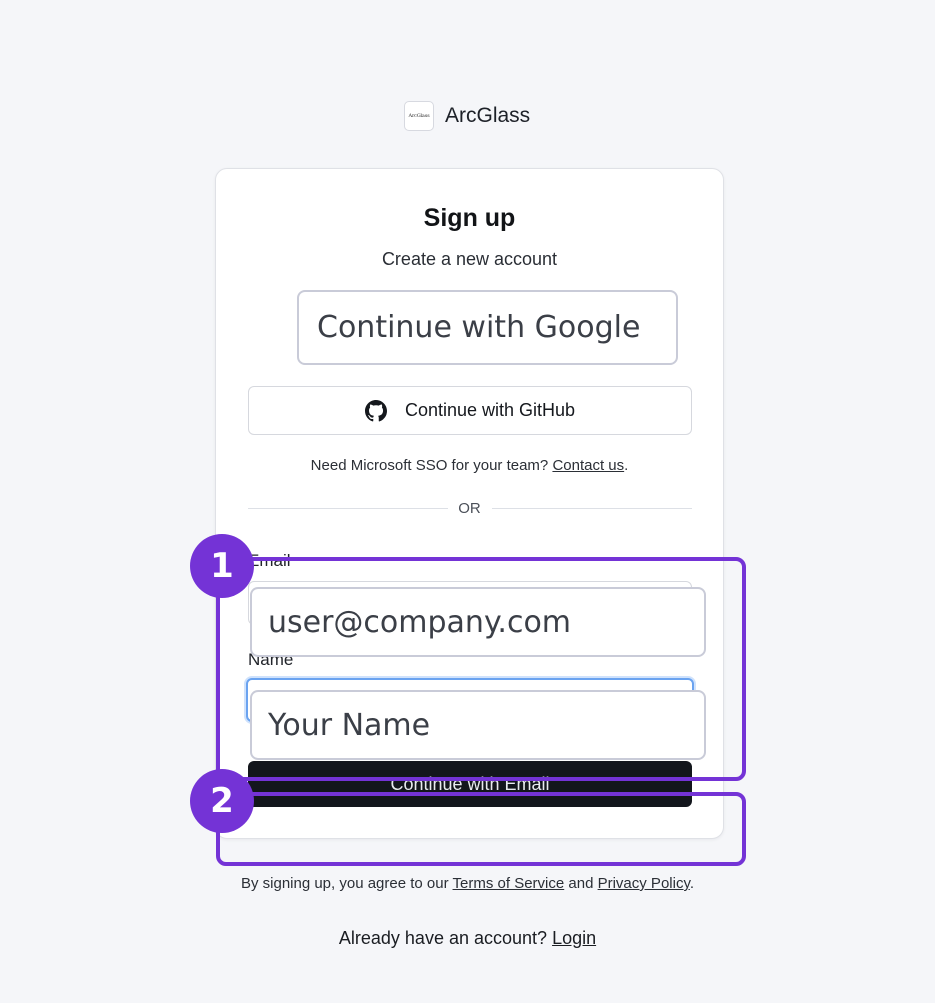 The height and width of the screenshot is (1003, 935). What do you see at coordinates (443, 938) in the screenshot?
I see `login-prompt-text: Already have an account?` at bounding box center [443, 938].